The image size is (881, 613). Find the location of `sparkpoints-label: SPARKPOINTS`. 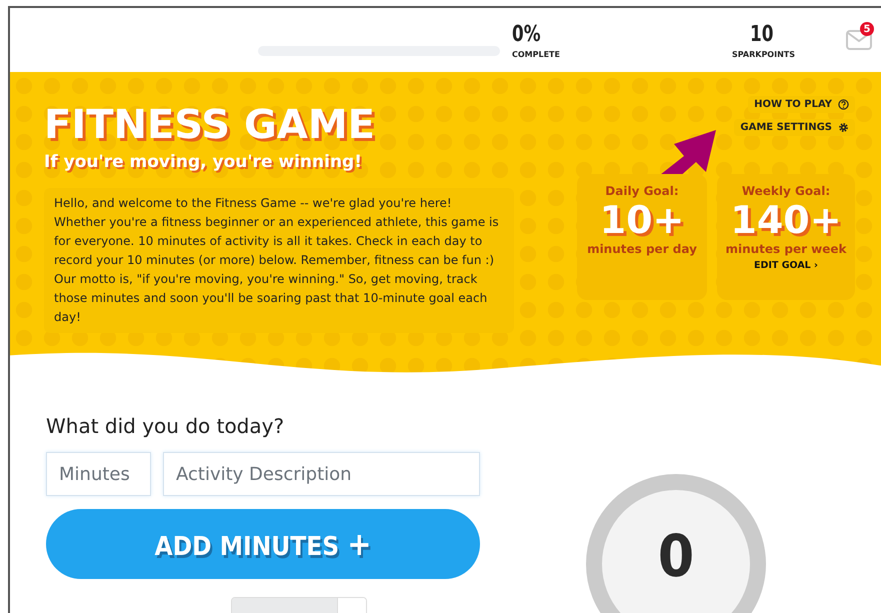

sparkpoints-label: SPARKPOINTS is located at coordinates (763, 54).